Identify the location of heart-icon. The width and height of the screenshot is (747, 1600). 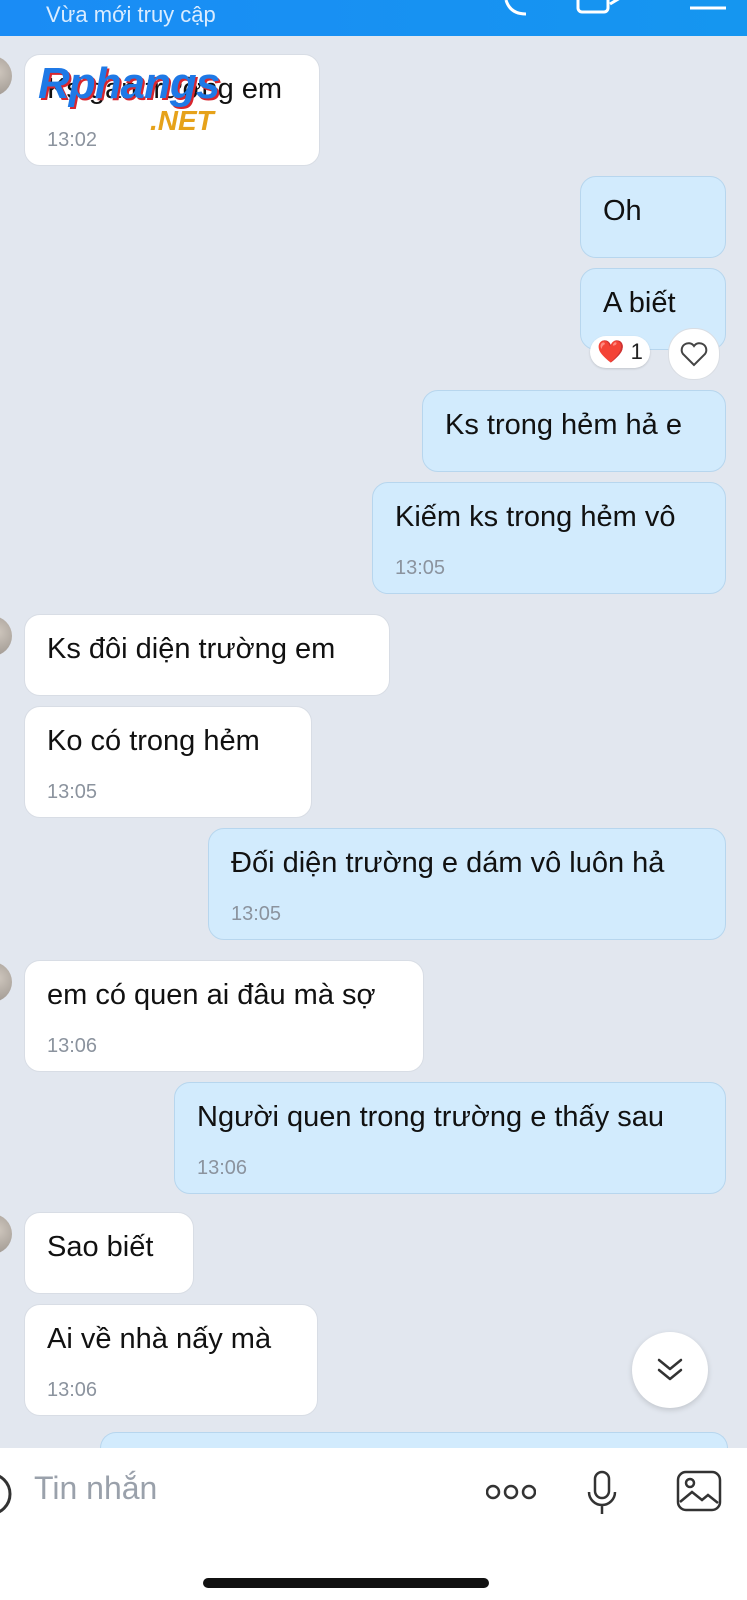
(694, 354).